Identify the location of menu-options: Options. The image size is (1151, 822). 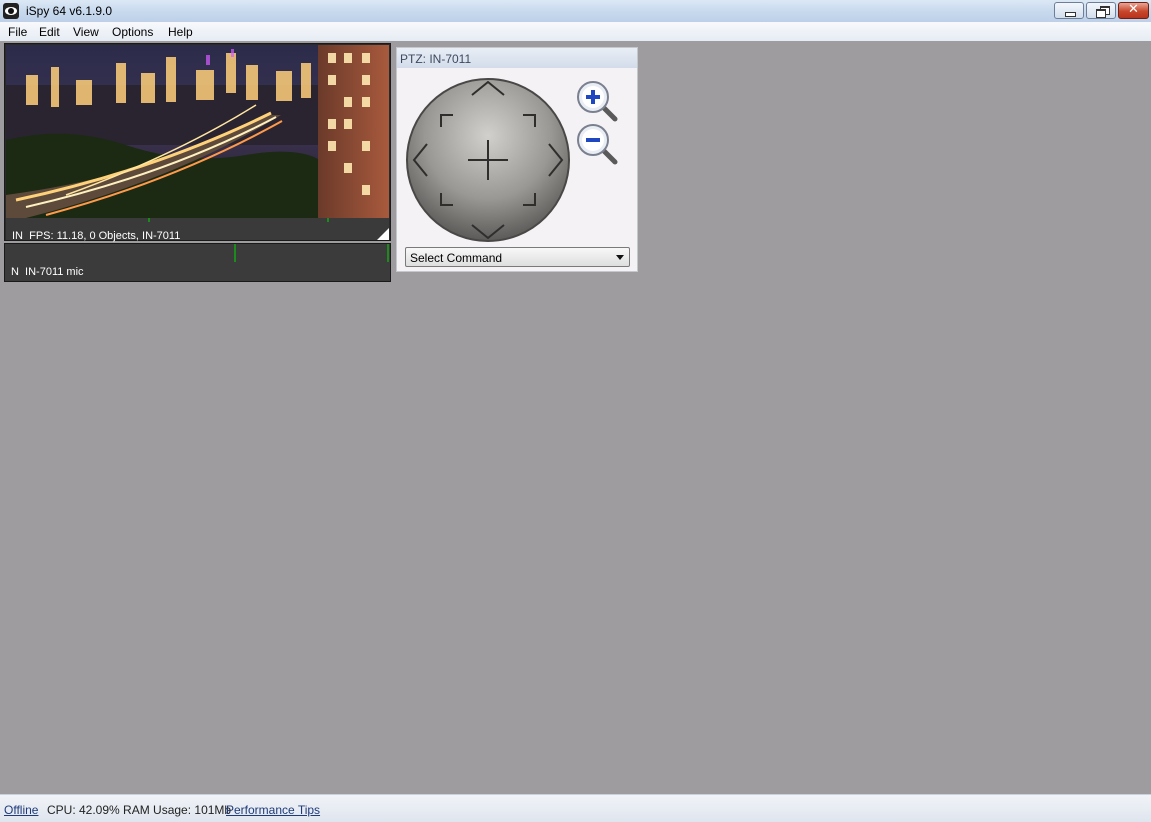
(132, 32).